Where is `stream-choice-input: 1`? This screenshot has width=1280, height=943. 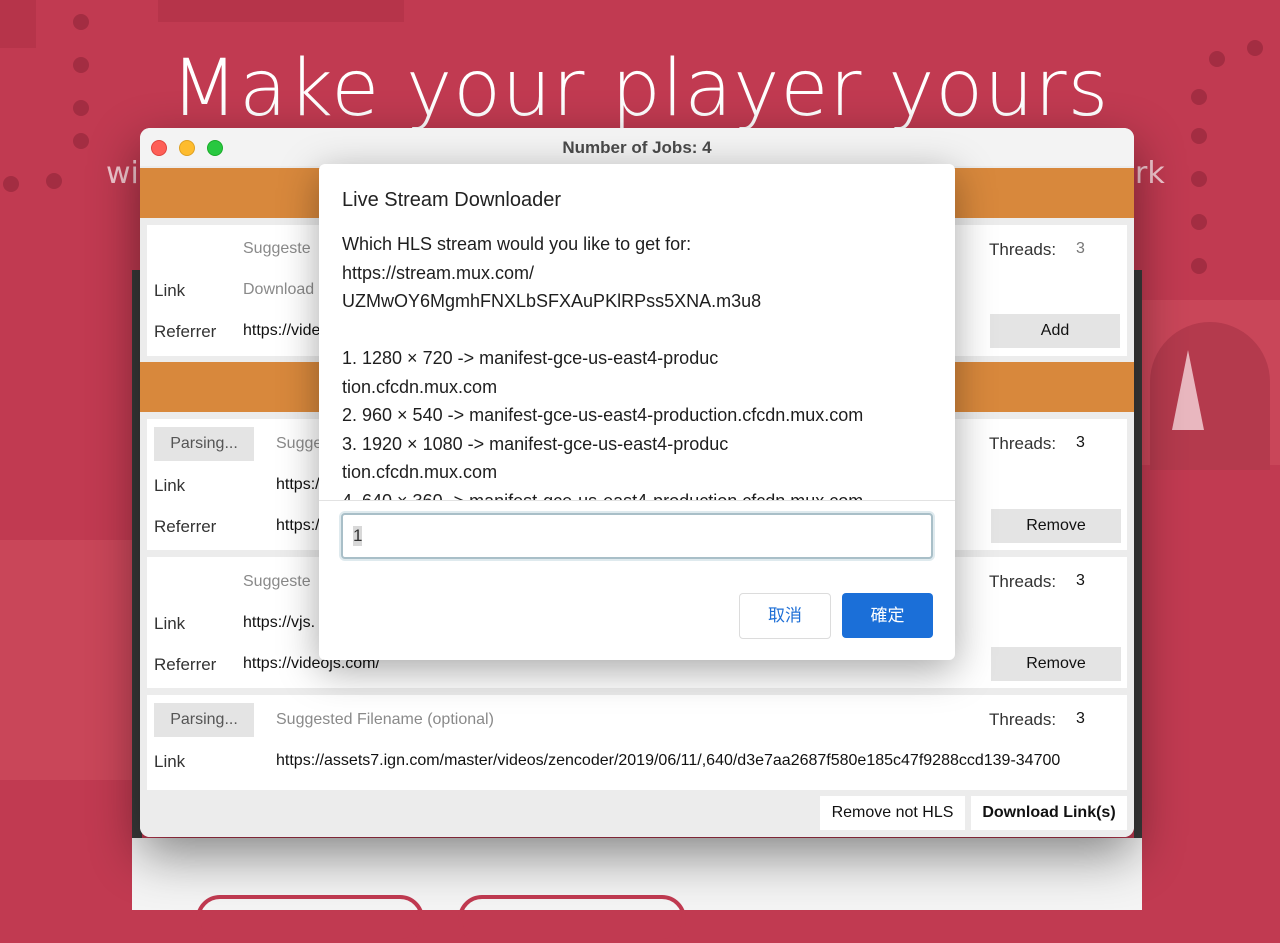
stream-choice-input: 1 is located at coordinates (637, 536).